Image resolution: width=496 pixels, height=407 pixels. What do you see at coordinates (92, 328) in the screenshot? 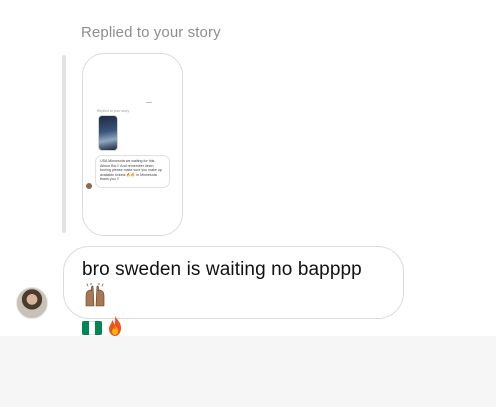
I see `nigeria-flag-icon` at bounding box center [92, 328].